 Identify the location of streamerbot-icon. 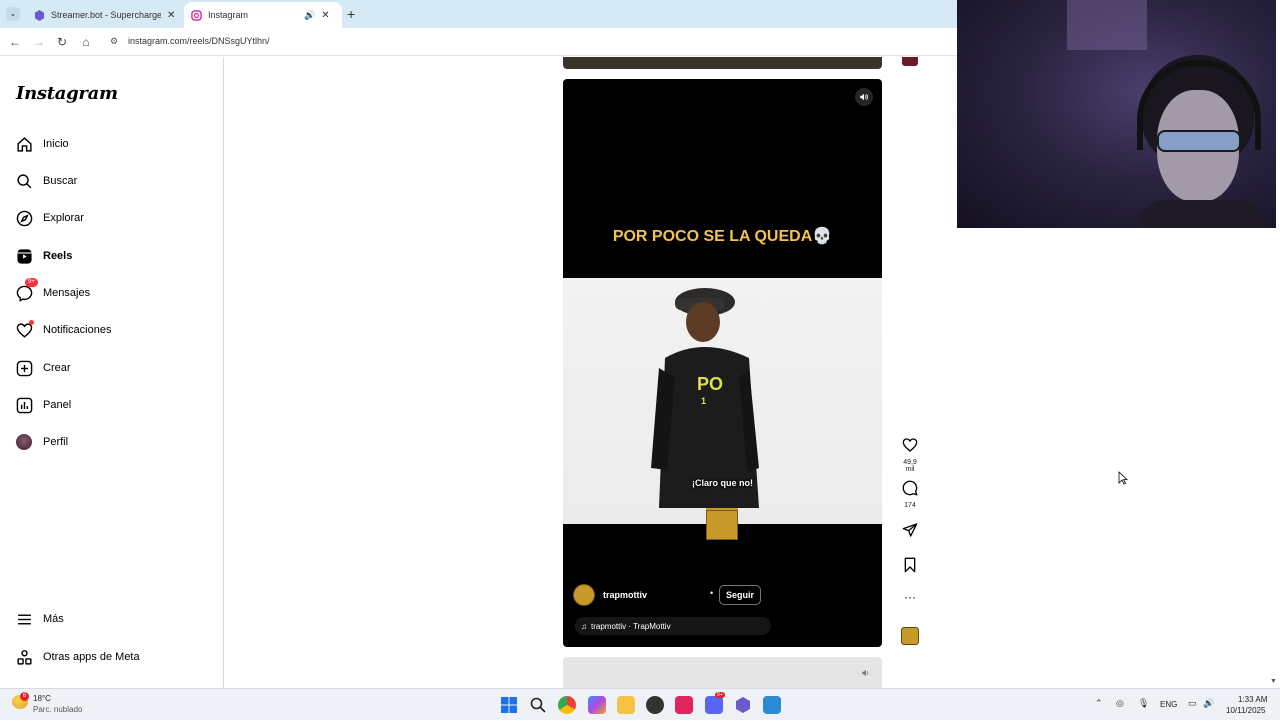
(743, 705).